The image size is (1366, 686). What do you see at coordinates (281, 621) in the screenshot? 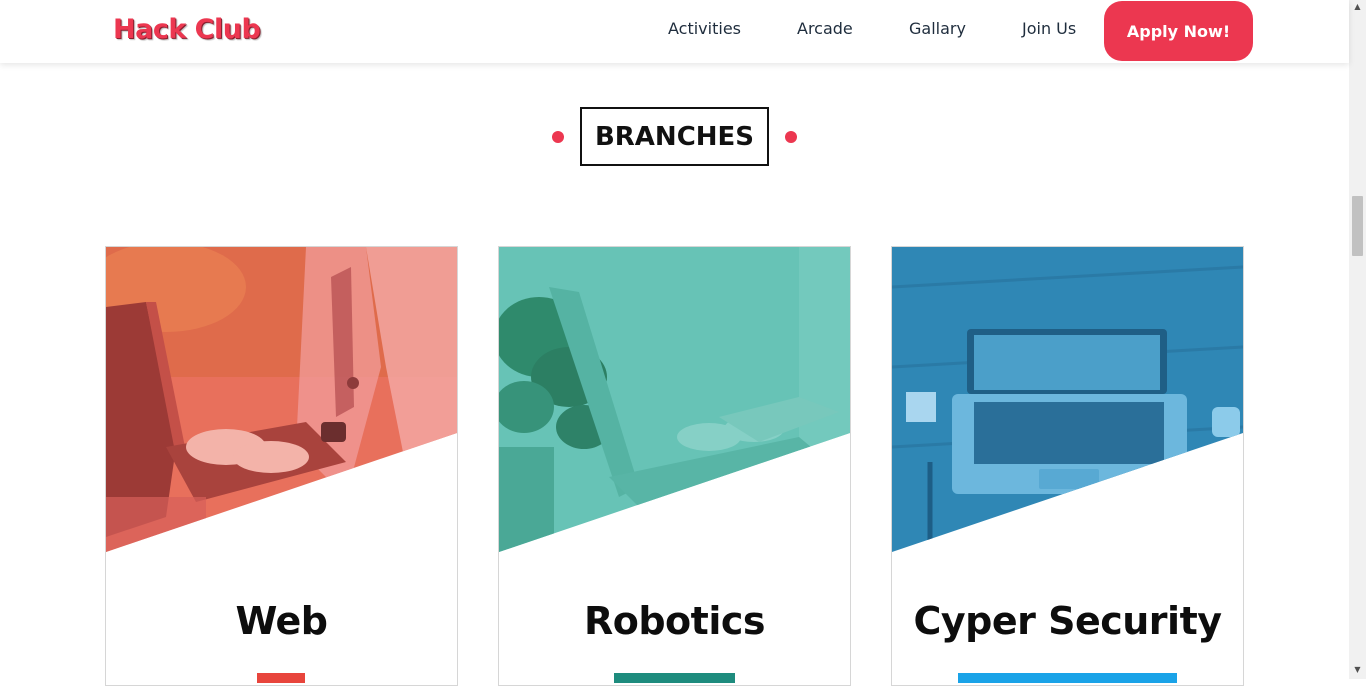
I see `card-title-web: Web` at bounding box center [281, 621].